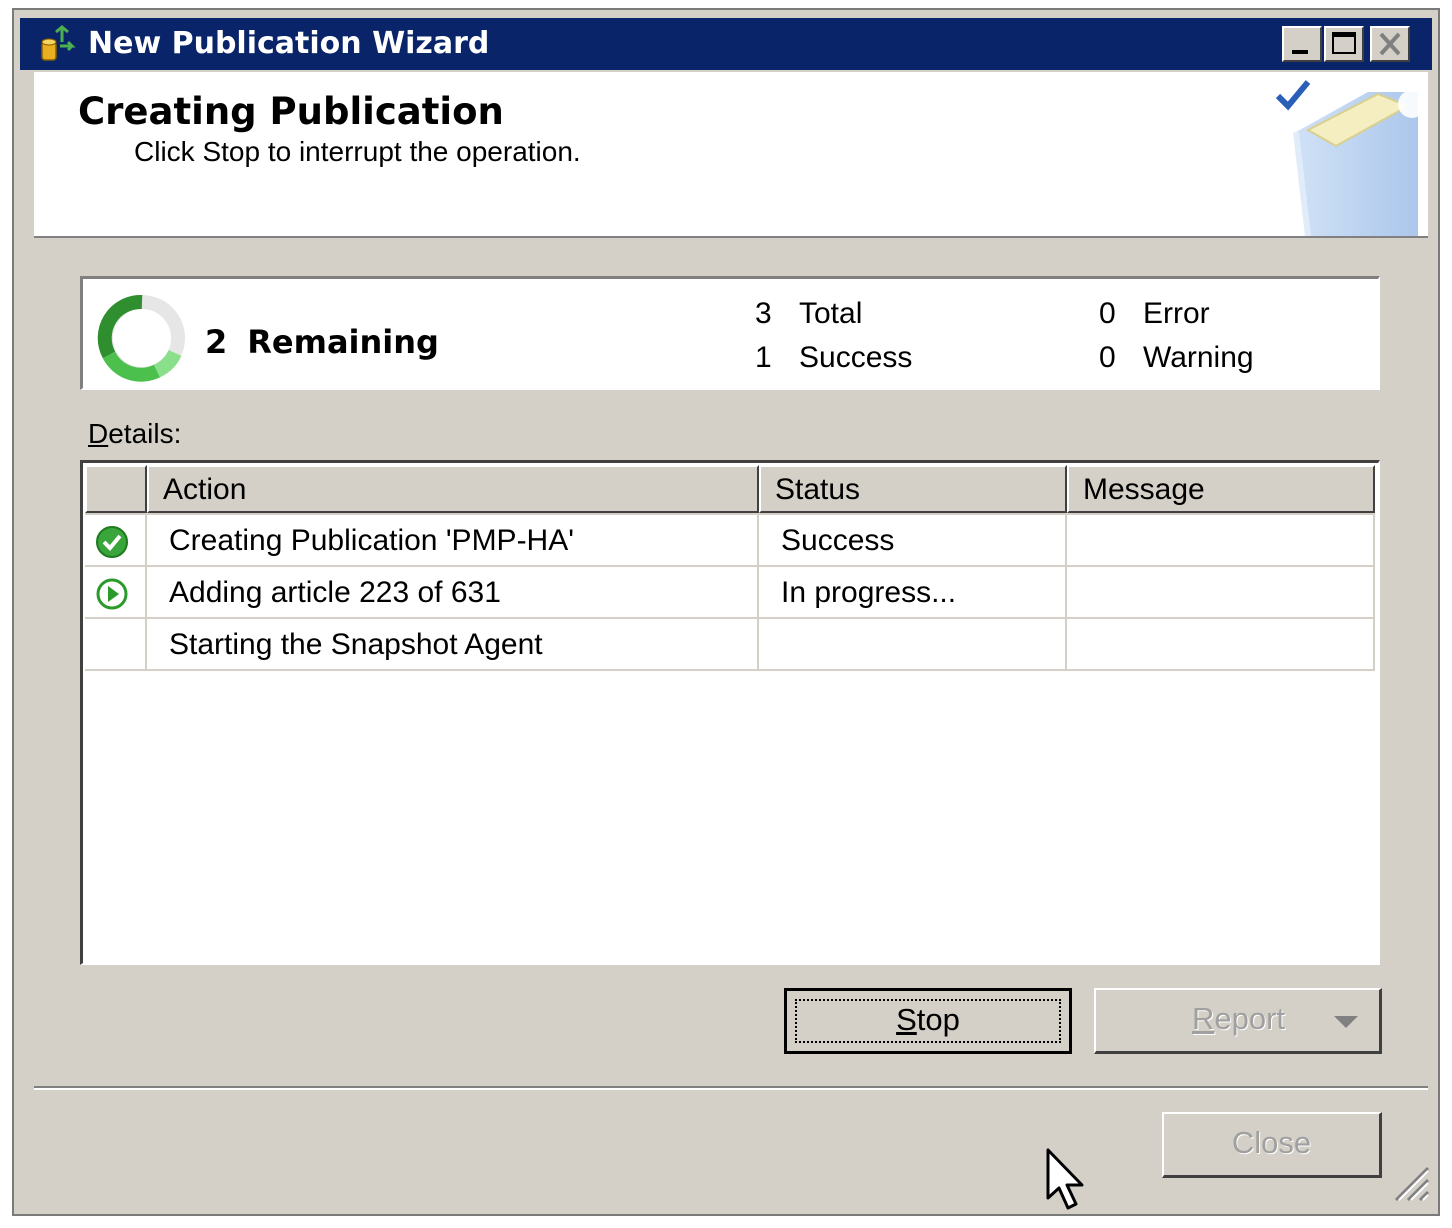 The image size is (1452, 1228). I want to click on warning-stat: 0 Warning, so click(1176, 357).